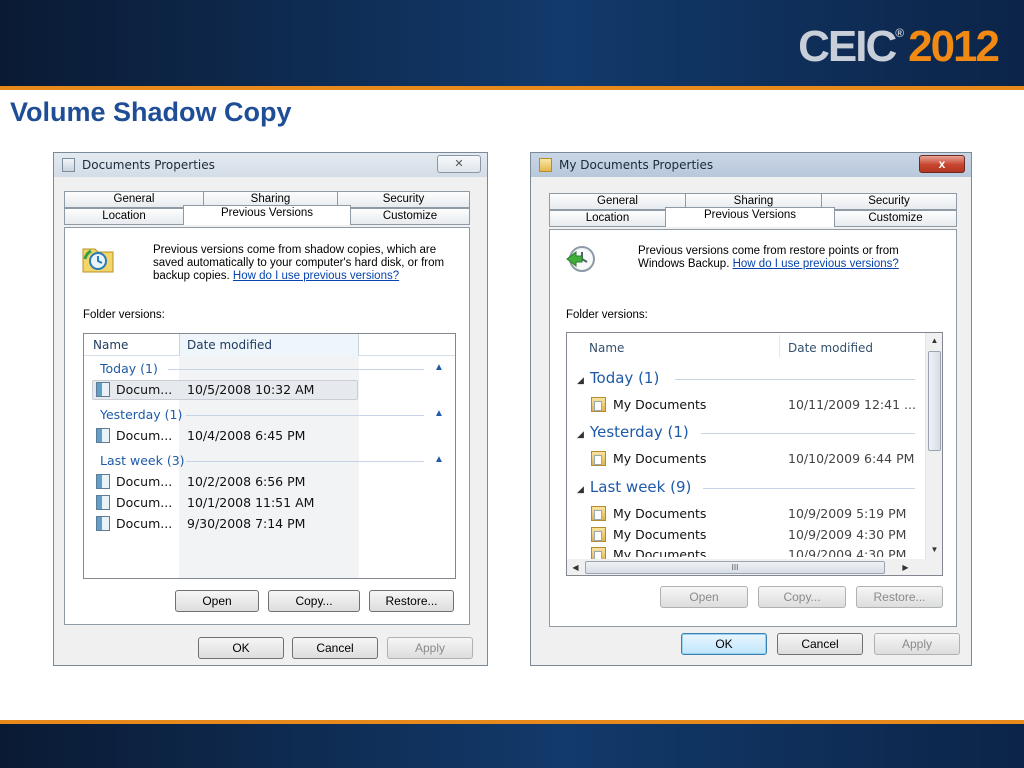  What do you see at coordinates (98, 260) in the screenshot?
I see `restore-folder-icon` at bounding box center [98, 260].